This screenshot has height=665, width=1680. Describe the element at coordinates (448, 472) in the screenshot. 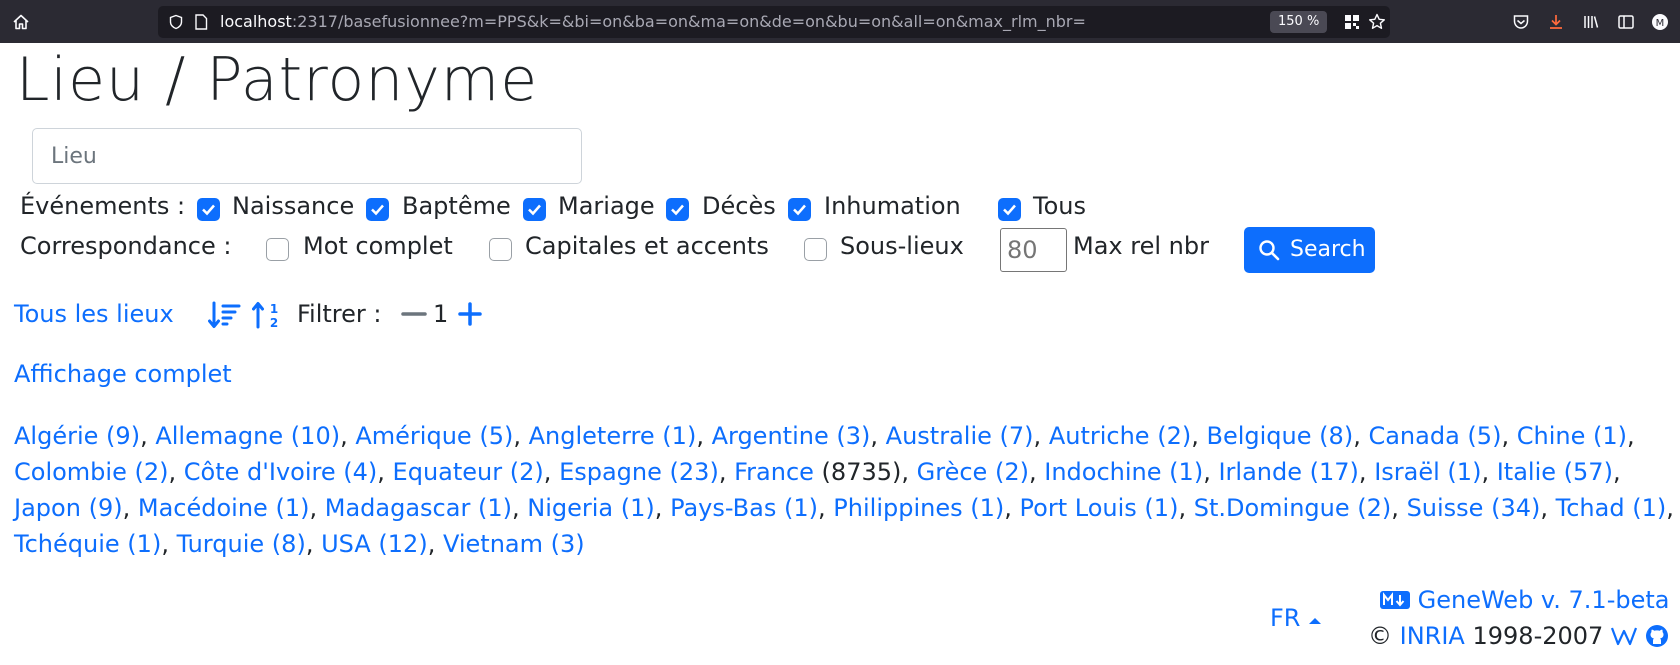

I see `place-link: Equateur` at that location.